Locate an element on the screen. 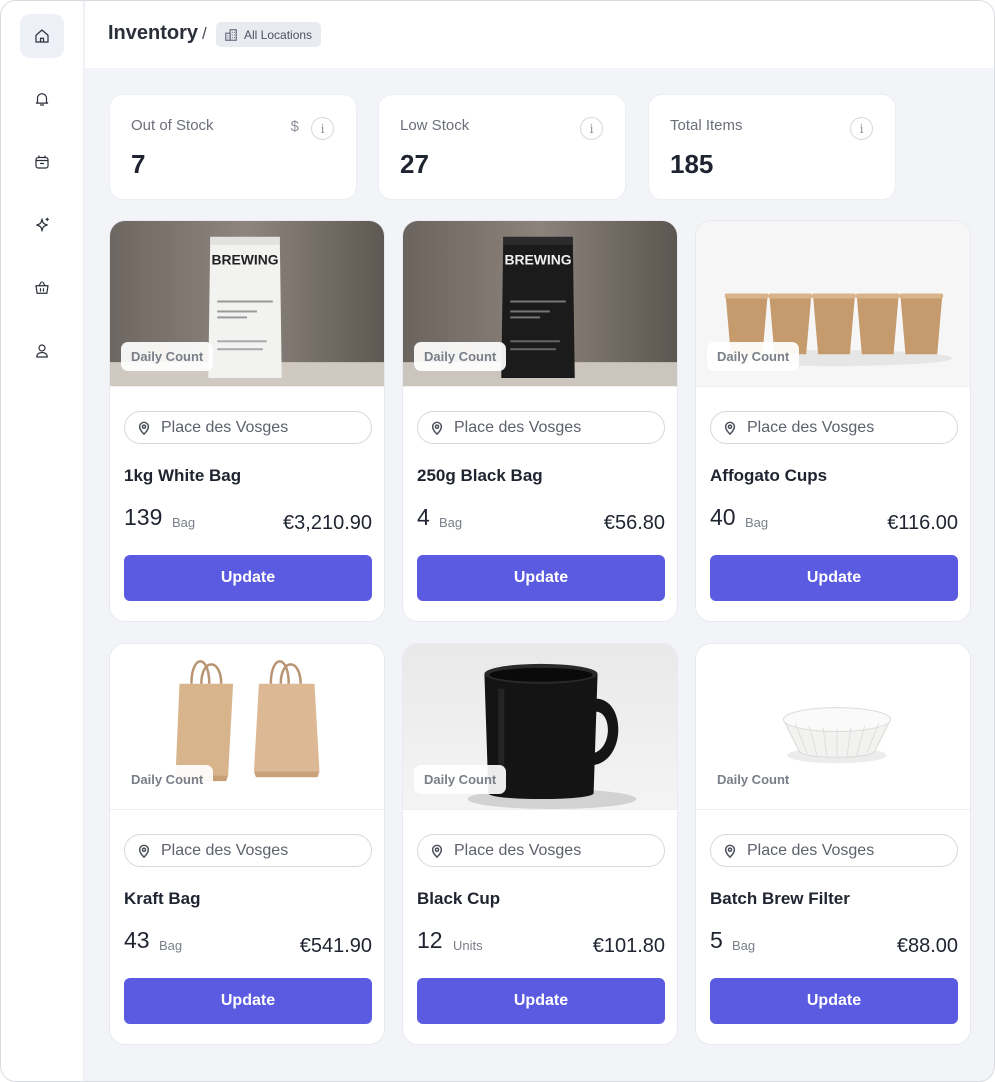  product-price: €541.90 is located at coordinates (335, 946).